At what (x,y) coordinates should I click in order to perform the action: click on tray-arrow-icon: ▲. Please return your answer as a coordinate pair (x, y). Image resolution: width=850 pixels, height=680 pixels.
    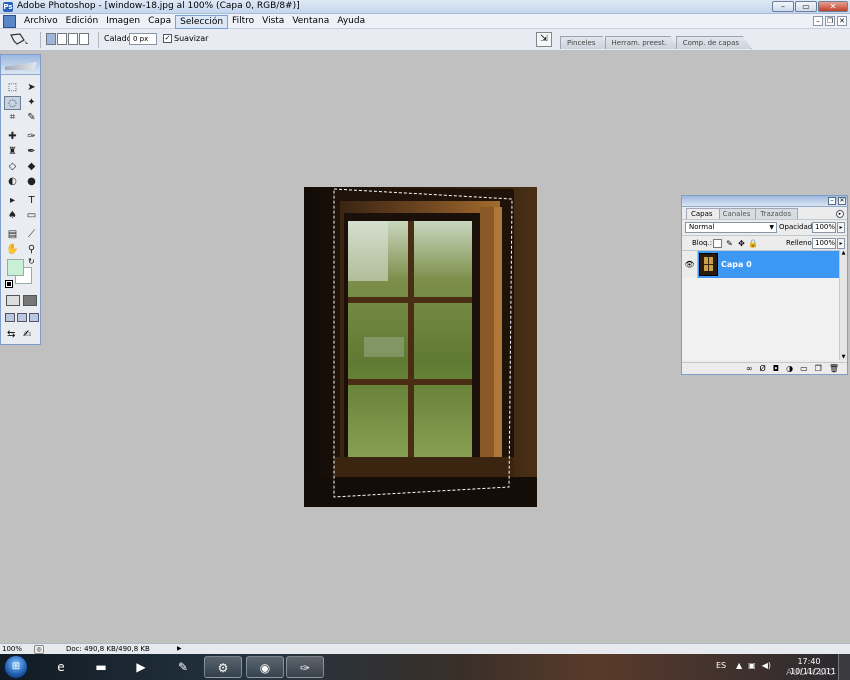
    Looking at the image, I should click on (739, 665).